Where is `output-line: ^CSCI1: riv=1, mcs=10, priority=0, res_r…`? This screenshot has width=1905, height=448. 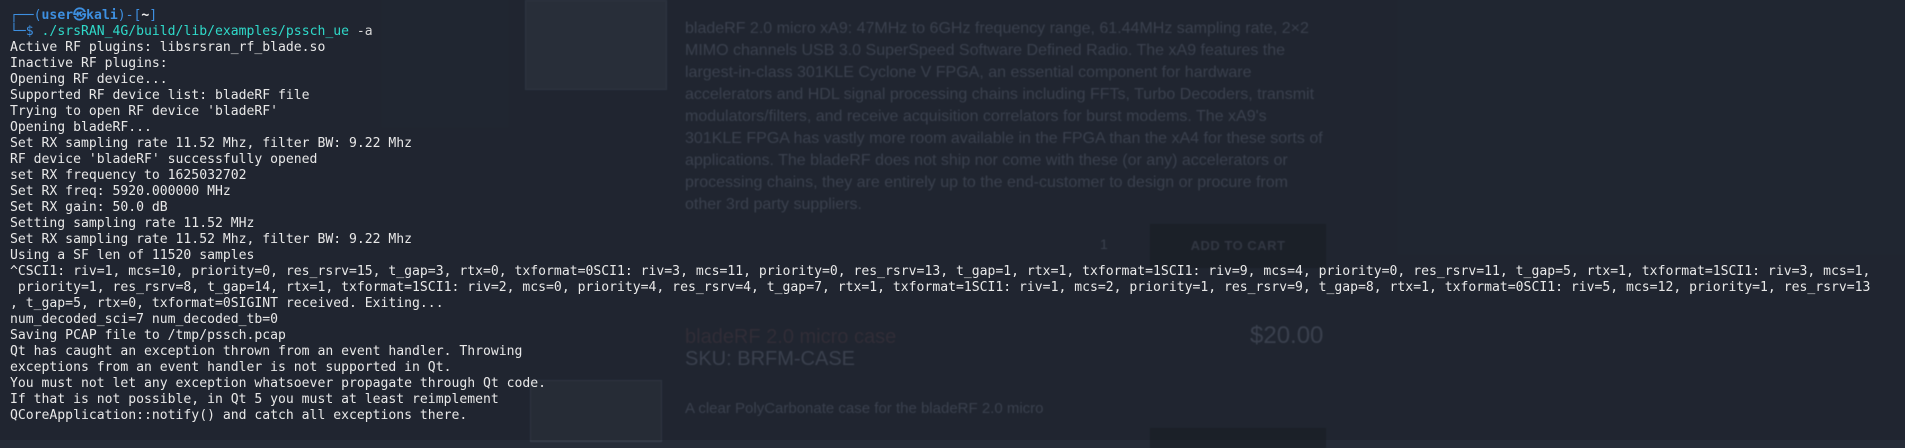 output-line: ^CSCI1: riv=1, mcs=10, priority=0, res_r… is located at coordinates (940, 271).